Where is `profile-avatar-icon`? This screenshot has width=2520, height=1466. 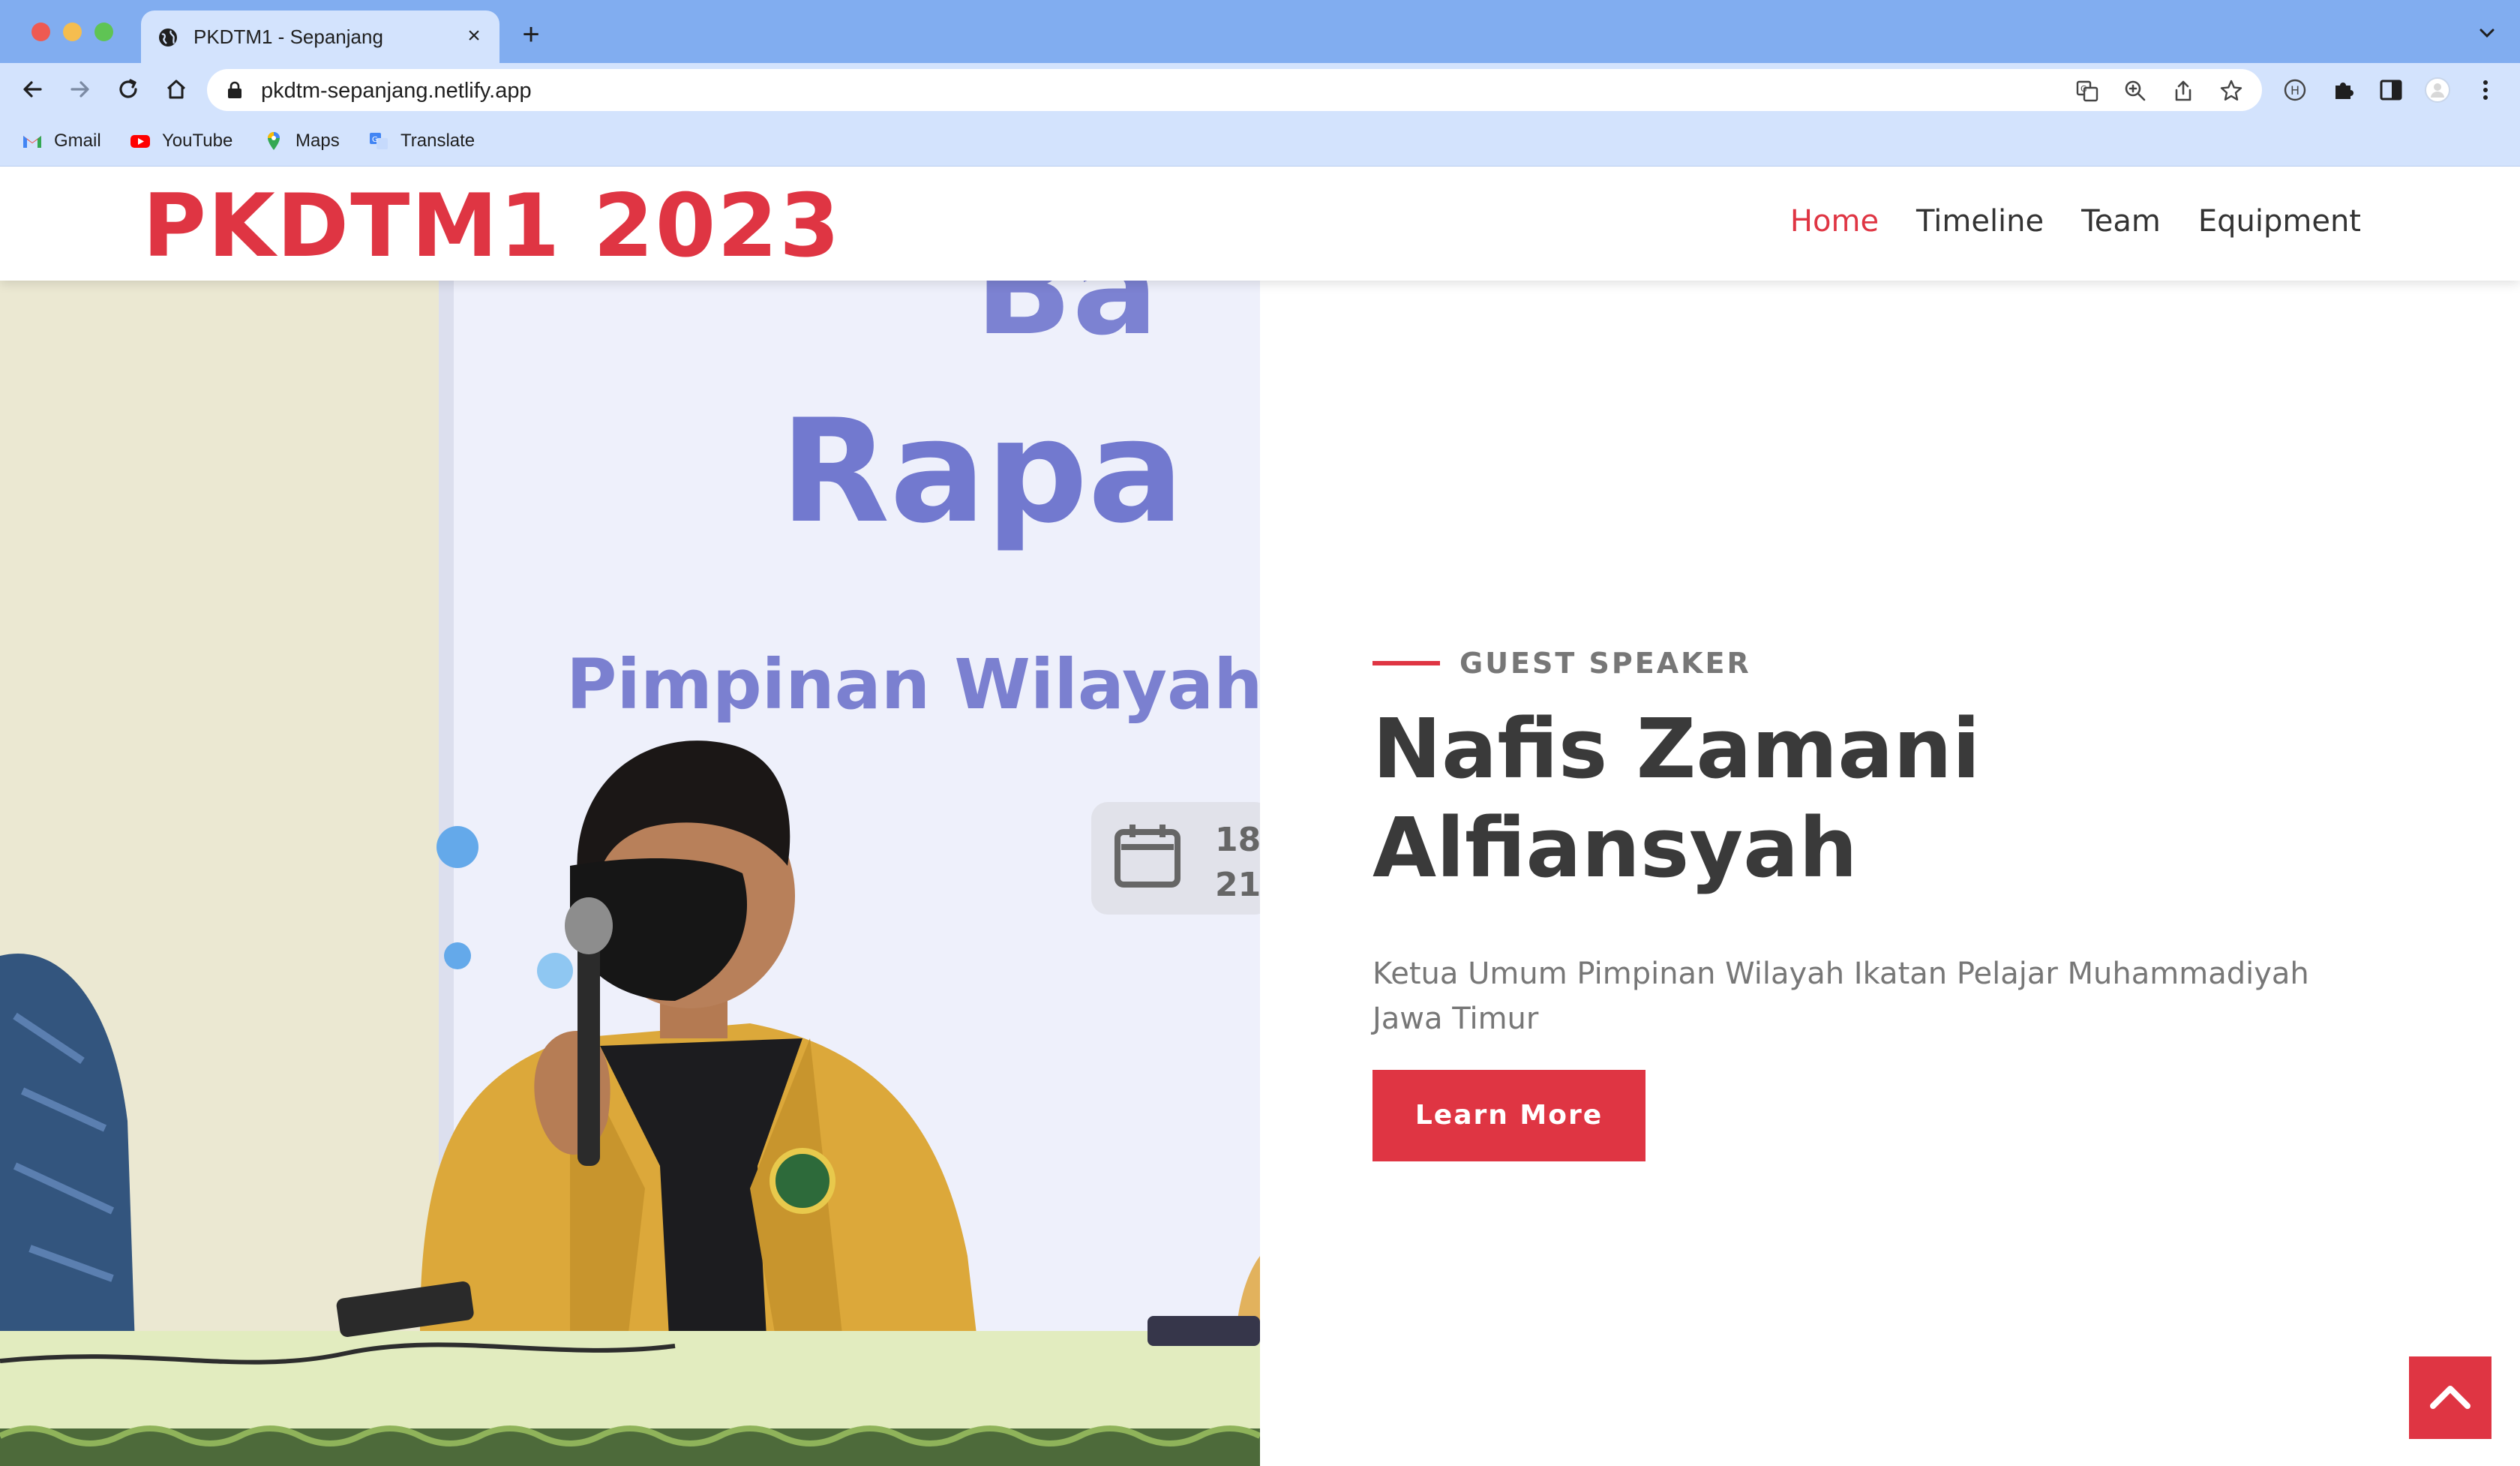
profile-avatar-icon is located at coordinates (2437, 90).